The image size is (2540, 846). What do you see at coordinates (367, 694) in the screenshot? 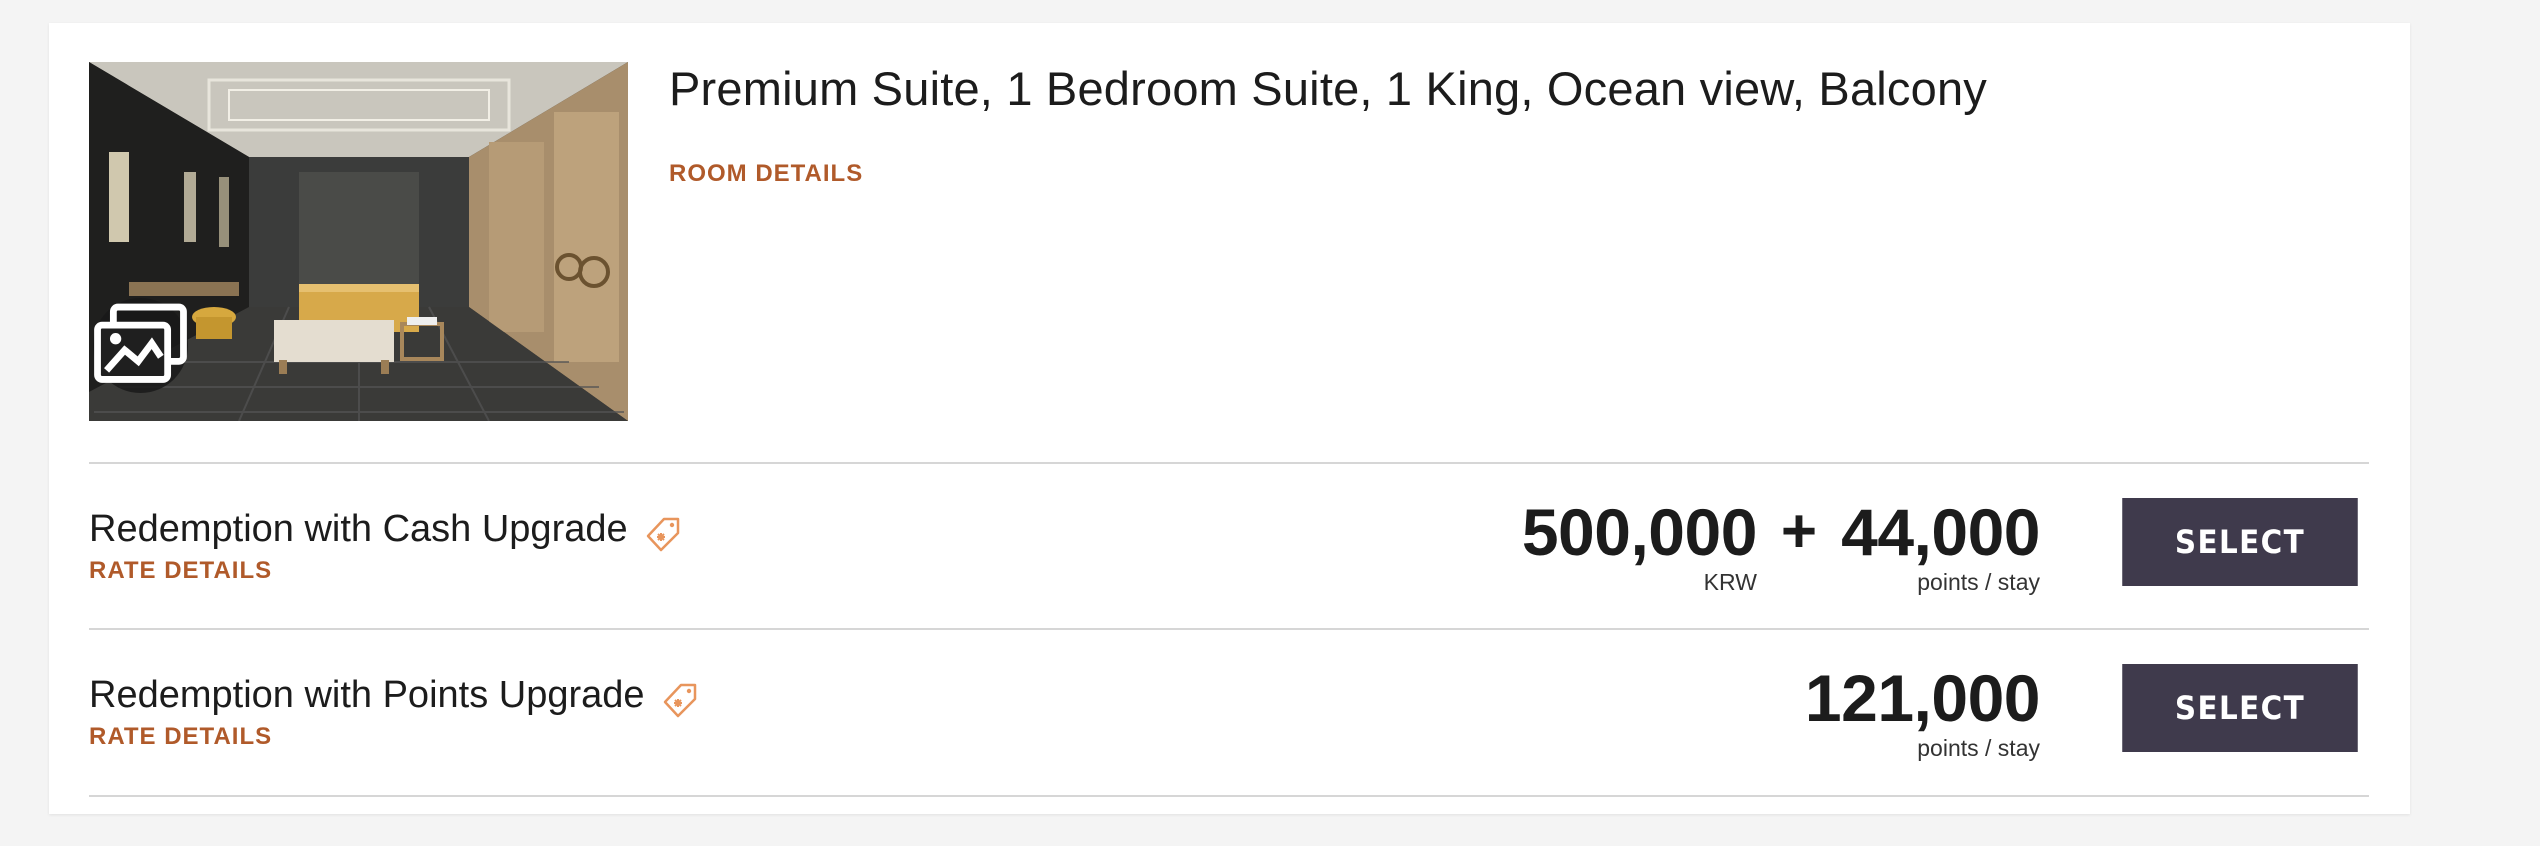
I see `rate-name-label: Redemption with Points Upgrade` at bounding box center [367, 694].